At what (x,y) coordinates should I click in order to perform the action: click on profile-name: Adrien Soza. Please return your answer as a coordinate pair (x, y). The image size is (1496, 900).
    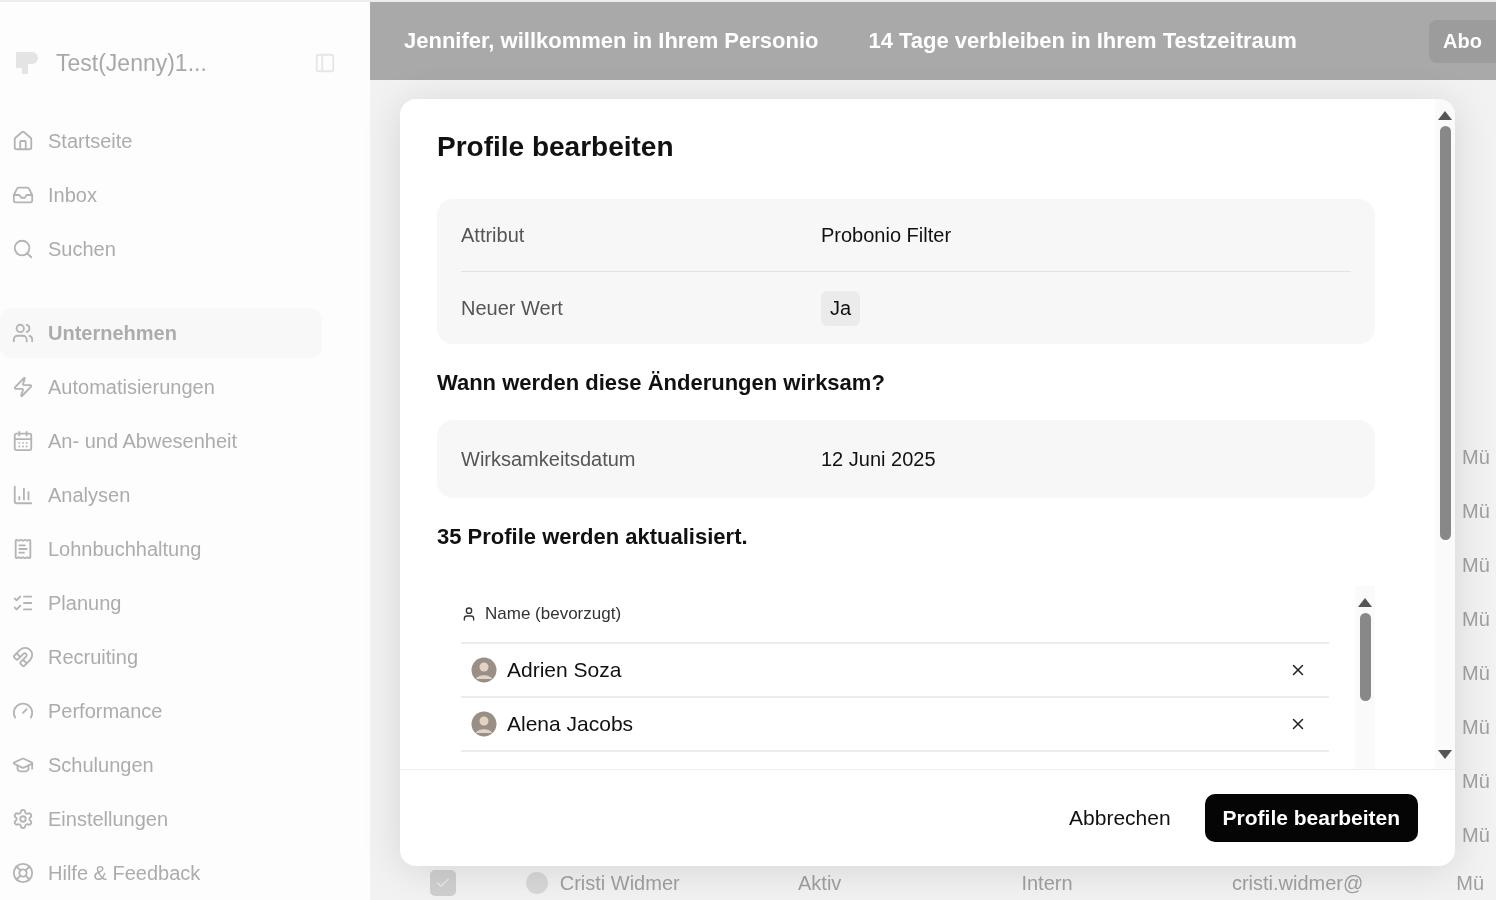
    Looking at the image, I should click on (565, 670).